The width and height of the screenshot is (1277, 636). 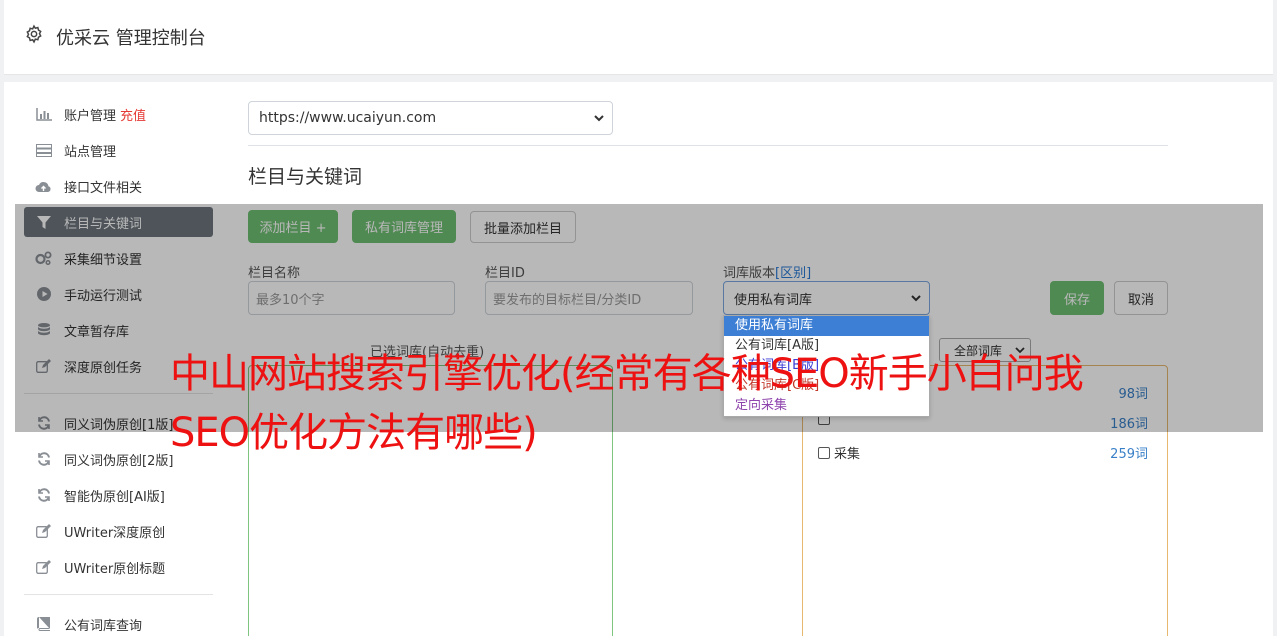 What do you see at coordinates (103, 188) in the screenshot?
I see `sidebar-item-label: 接口文件相关` at bounding box center [103, 188].